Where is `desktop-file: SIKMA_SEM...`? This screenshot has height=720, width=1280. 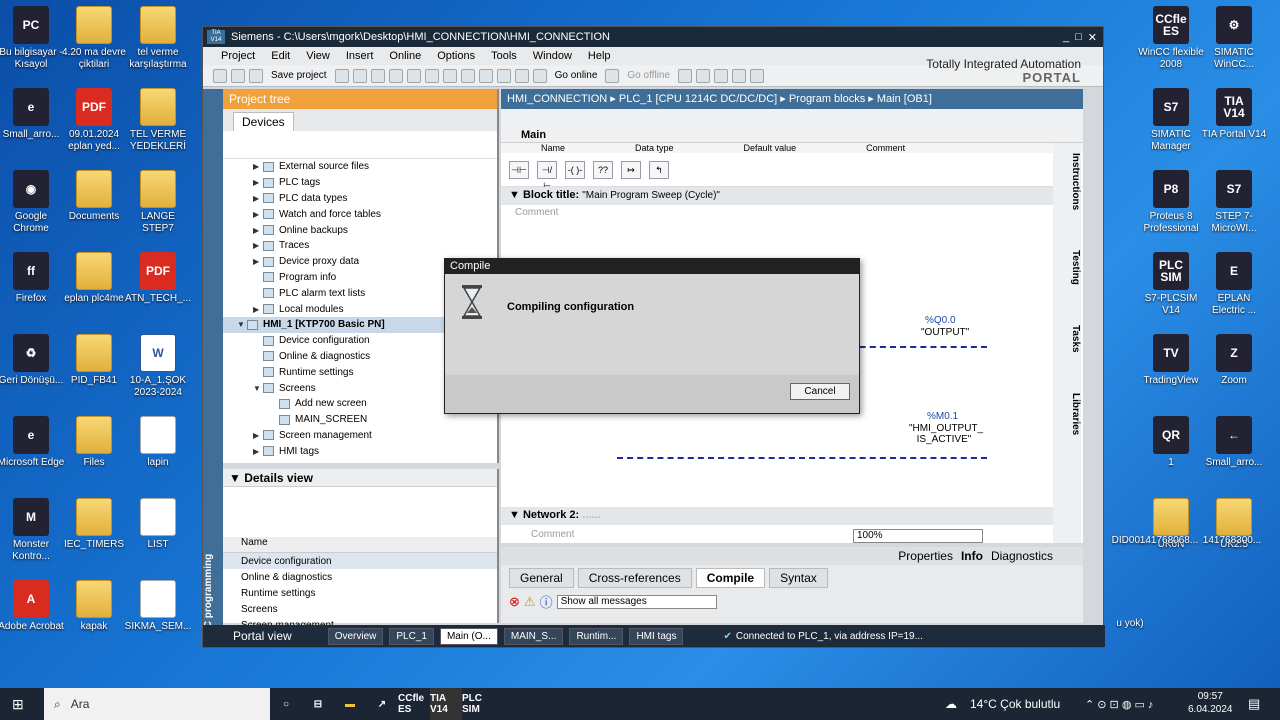 desktop-file: SIKMA_SEM... is located at coordinates (158, 606).